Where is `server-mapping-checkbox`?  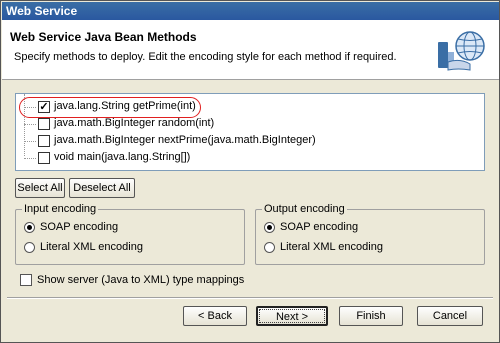
server-mapping-checkbox is located at coordinates (26, 280).